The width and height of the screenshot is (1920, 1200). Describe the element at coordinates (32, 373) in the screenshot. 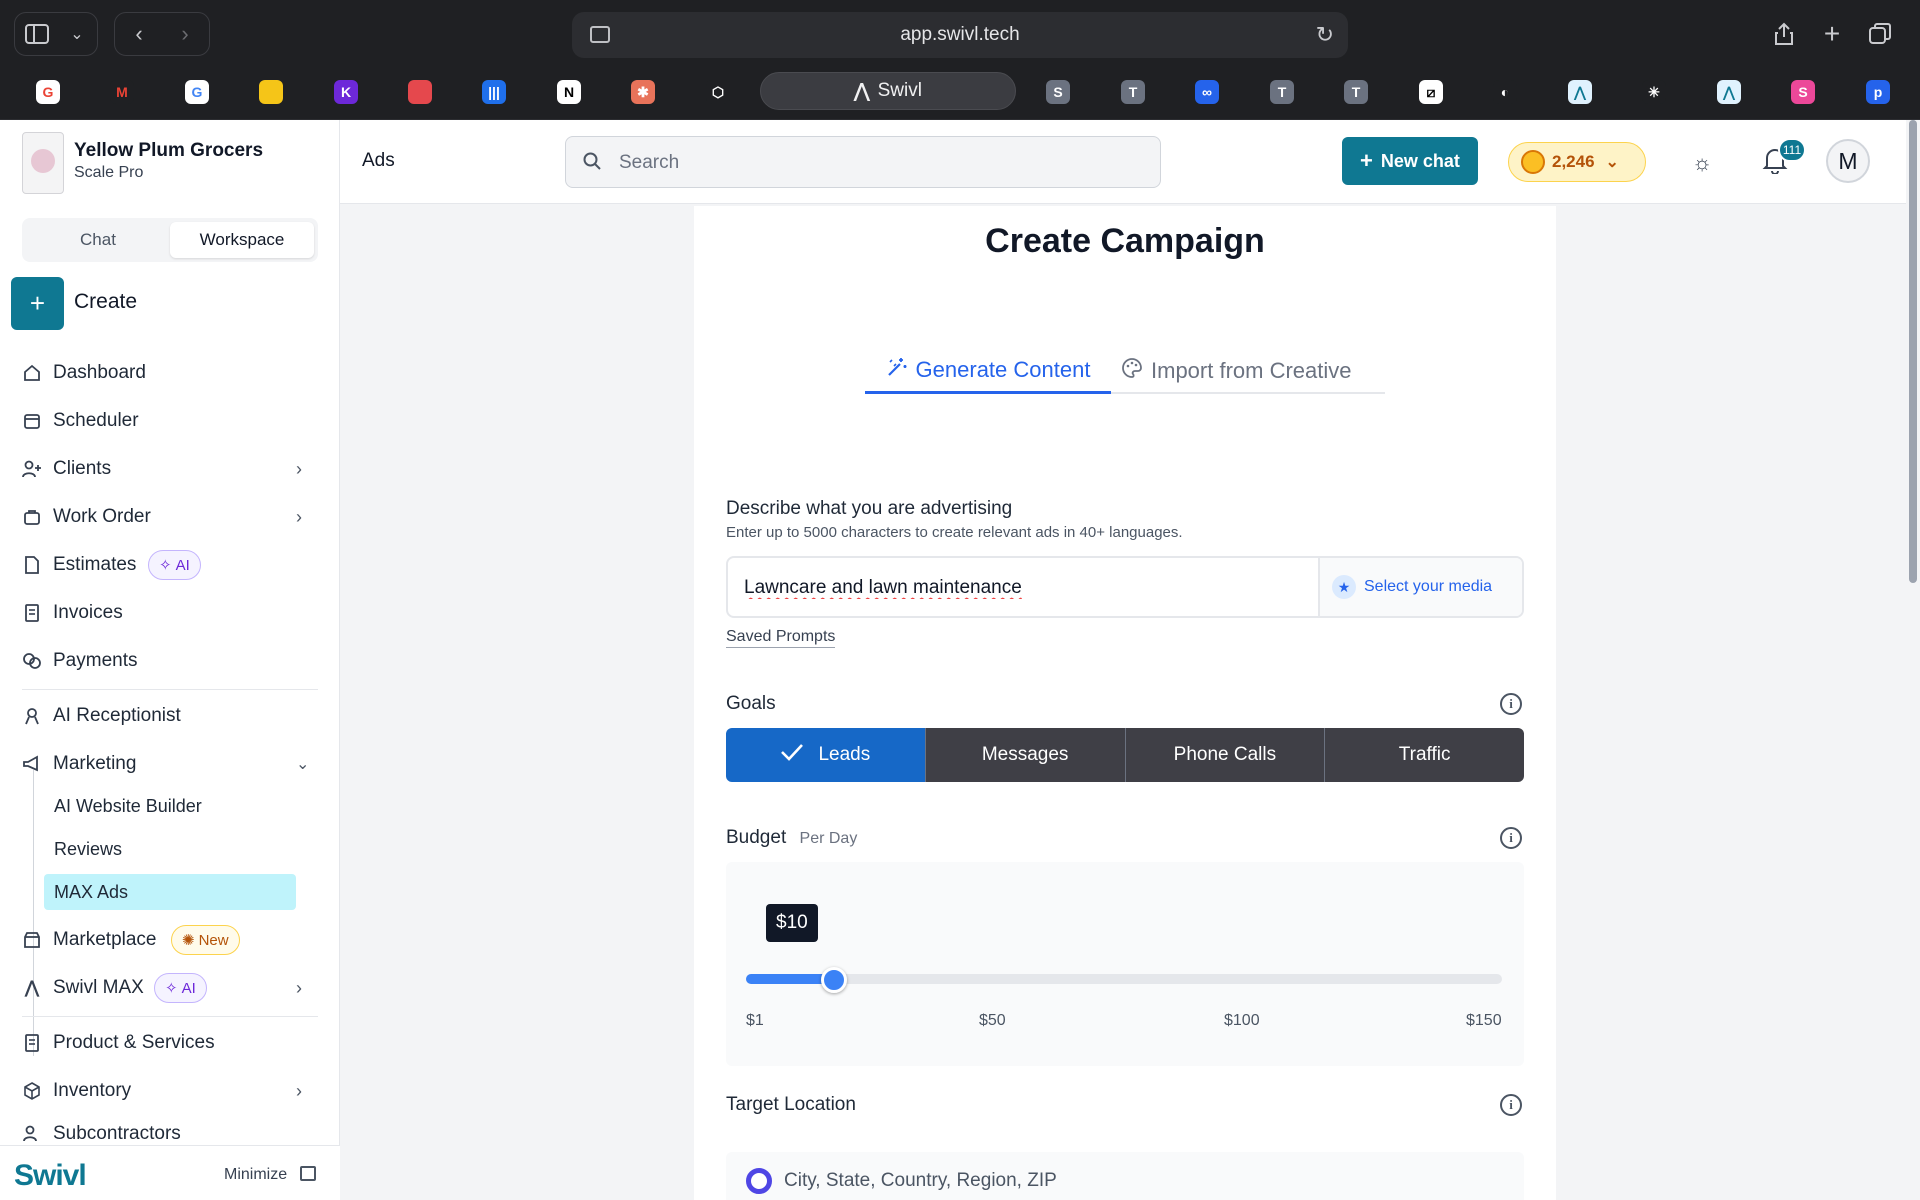

I see `home-icon` at that location.